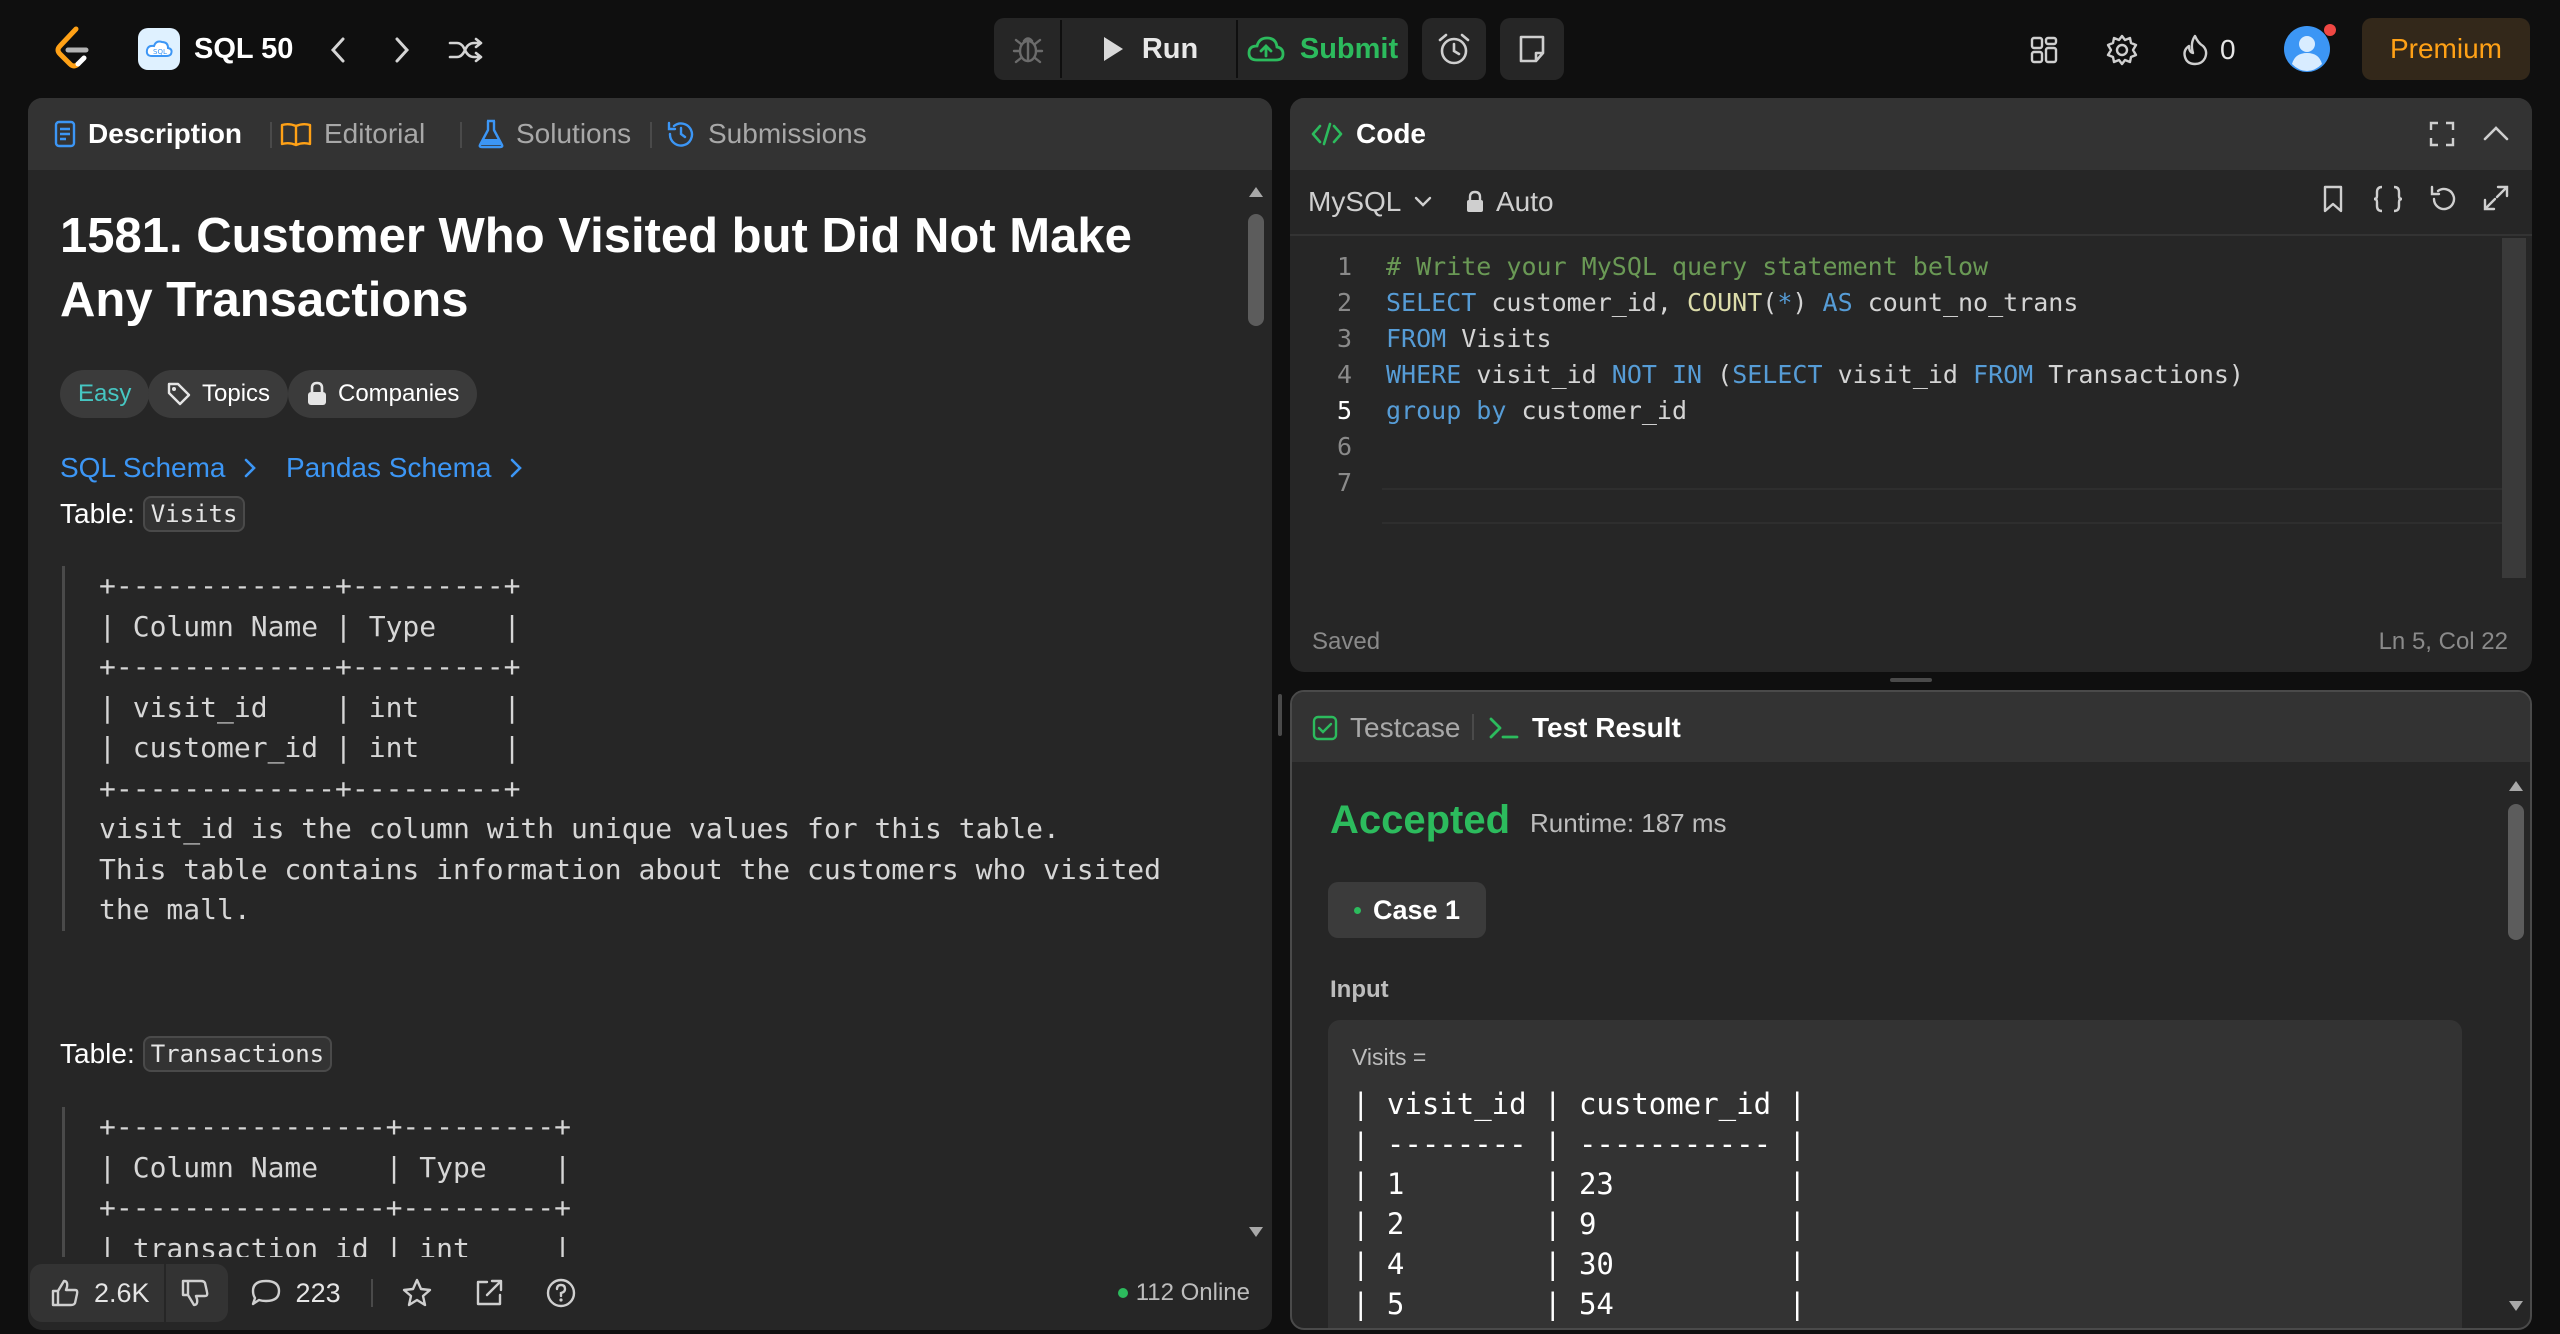 This screenshot has width=2560, height=1334. I want to click on sql-schema-link: SQL Schema, so click(158, 468).